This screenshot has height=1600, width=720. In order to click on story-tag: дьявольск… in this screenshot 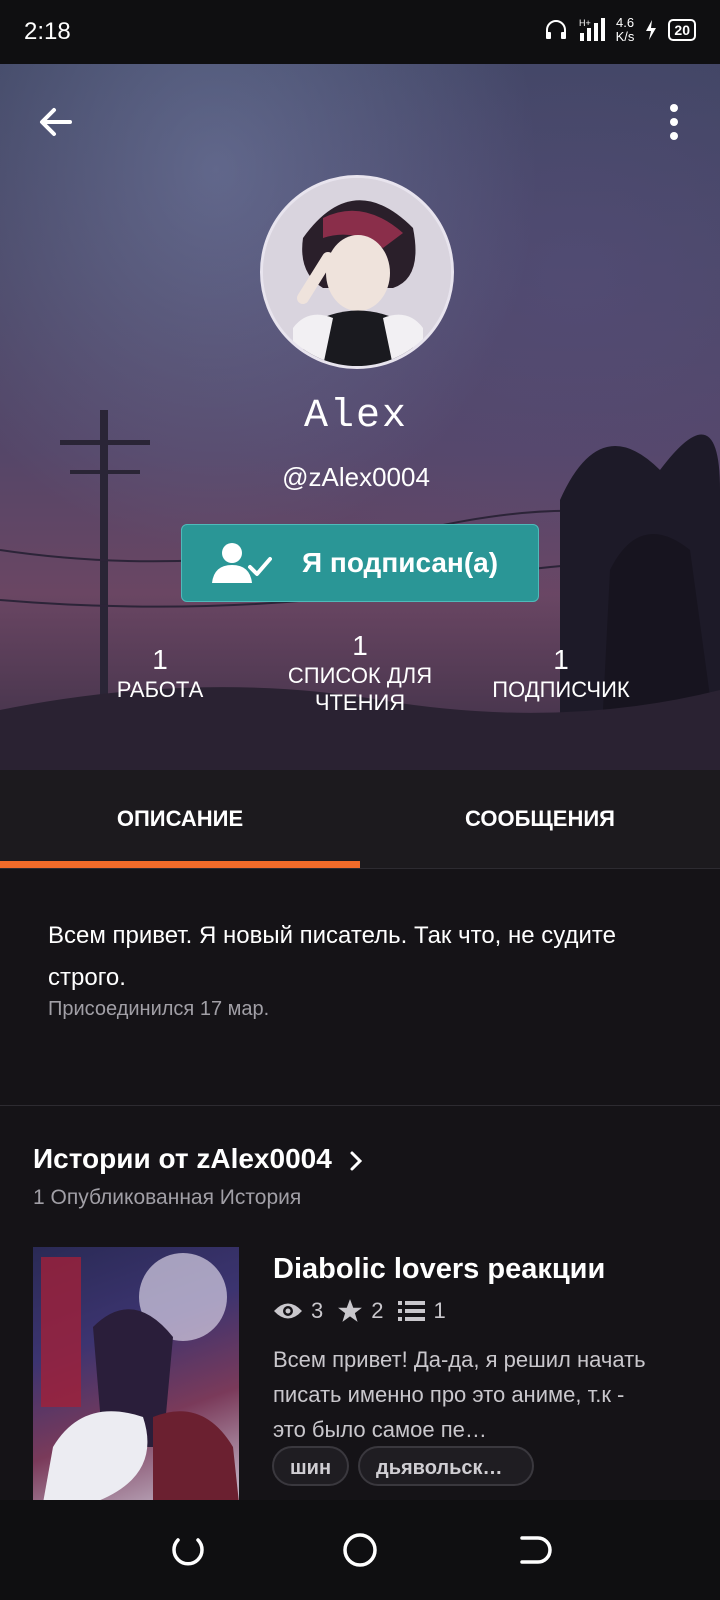, I will do `click(446, 1466)`.